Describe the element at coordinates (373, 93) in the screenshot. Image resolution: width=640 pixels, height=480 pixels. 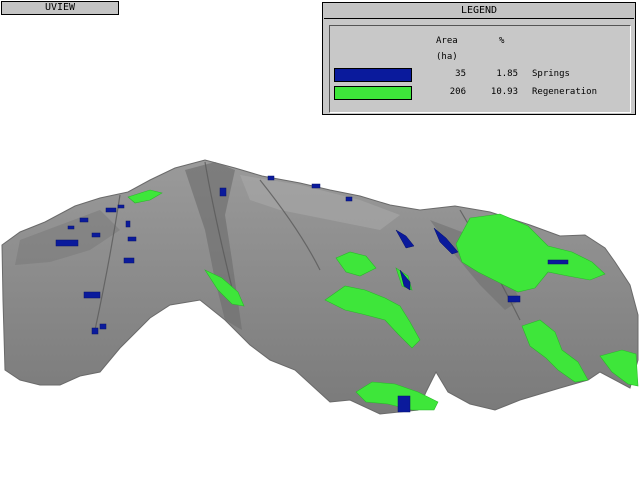
I see `regeneration-swatch` at that location.